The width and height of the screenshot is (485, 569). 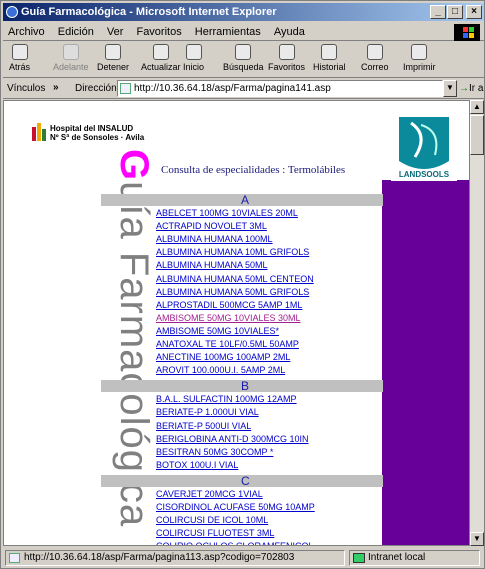 I want to click on toolbar-back-arrow-button: Atrás, so click(x=19, y=58).